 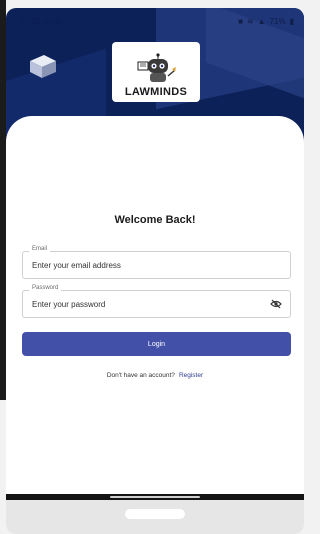 I want to click on eye-off-icon, so click(x=276, y=304).